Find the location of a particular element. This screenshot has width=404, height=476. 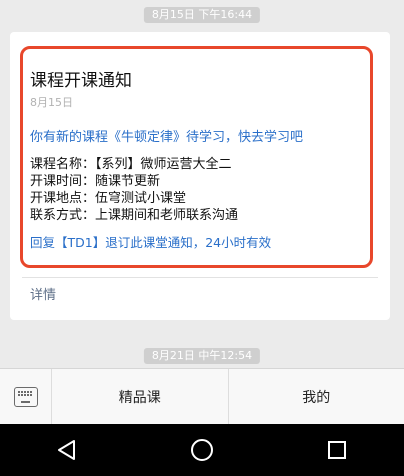

system-nav-bar is located at coordinates (202, 450).